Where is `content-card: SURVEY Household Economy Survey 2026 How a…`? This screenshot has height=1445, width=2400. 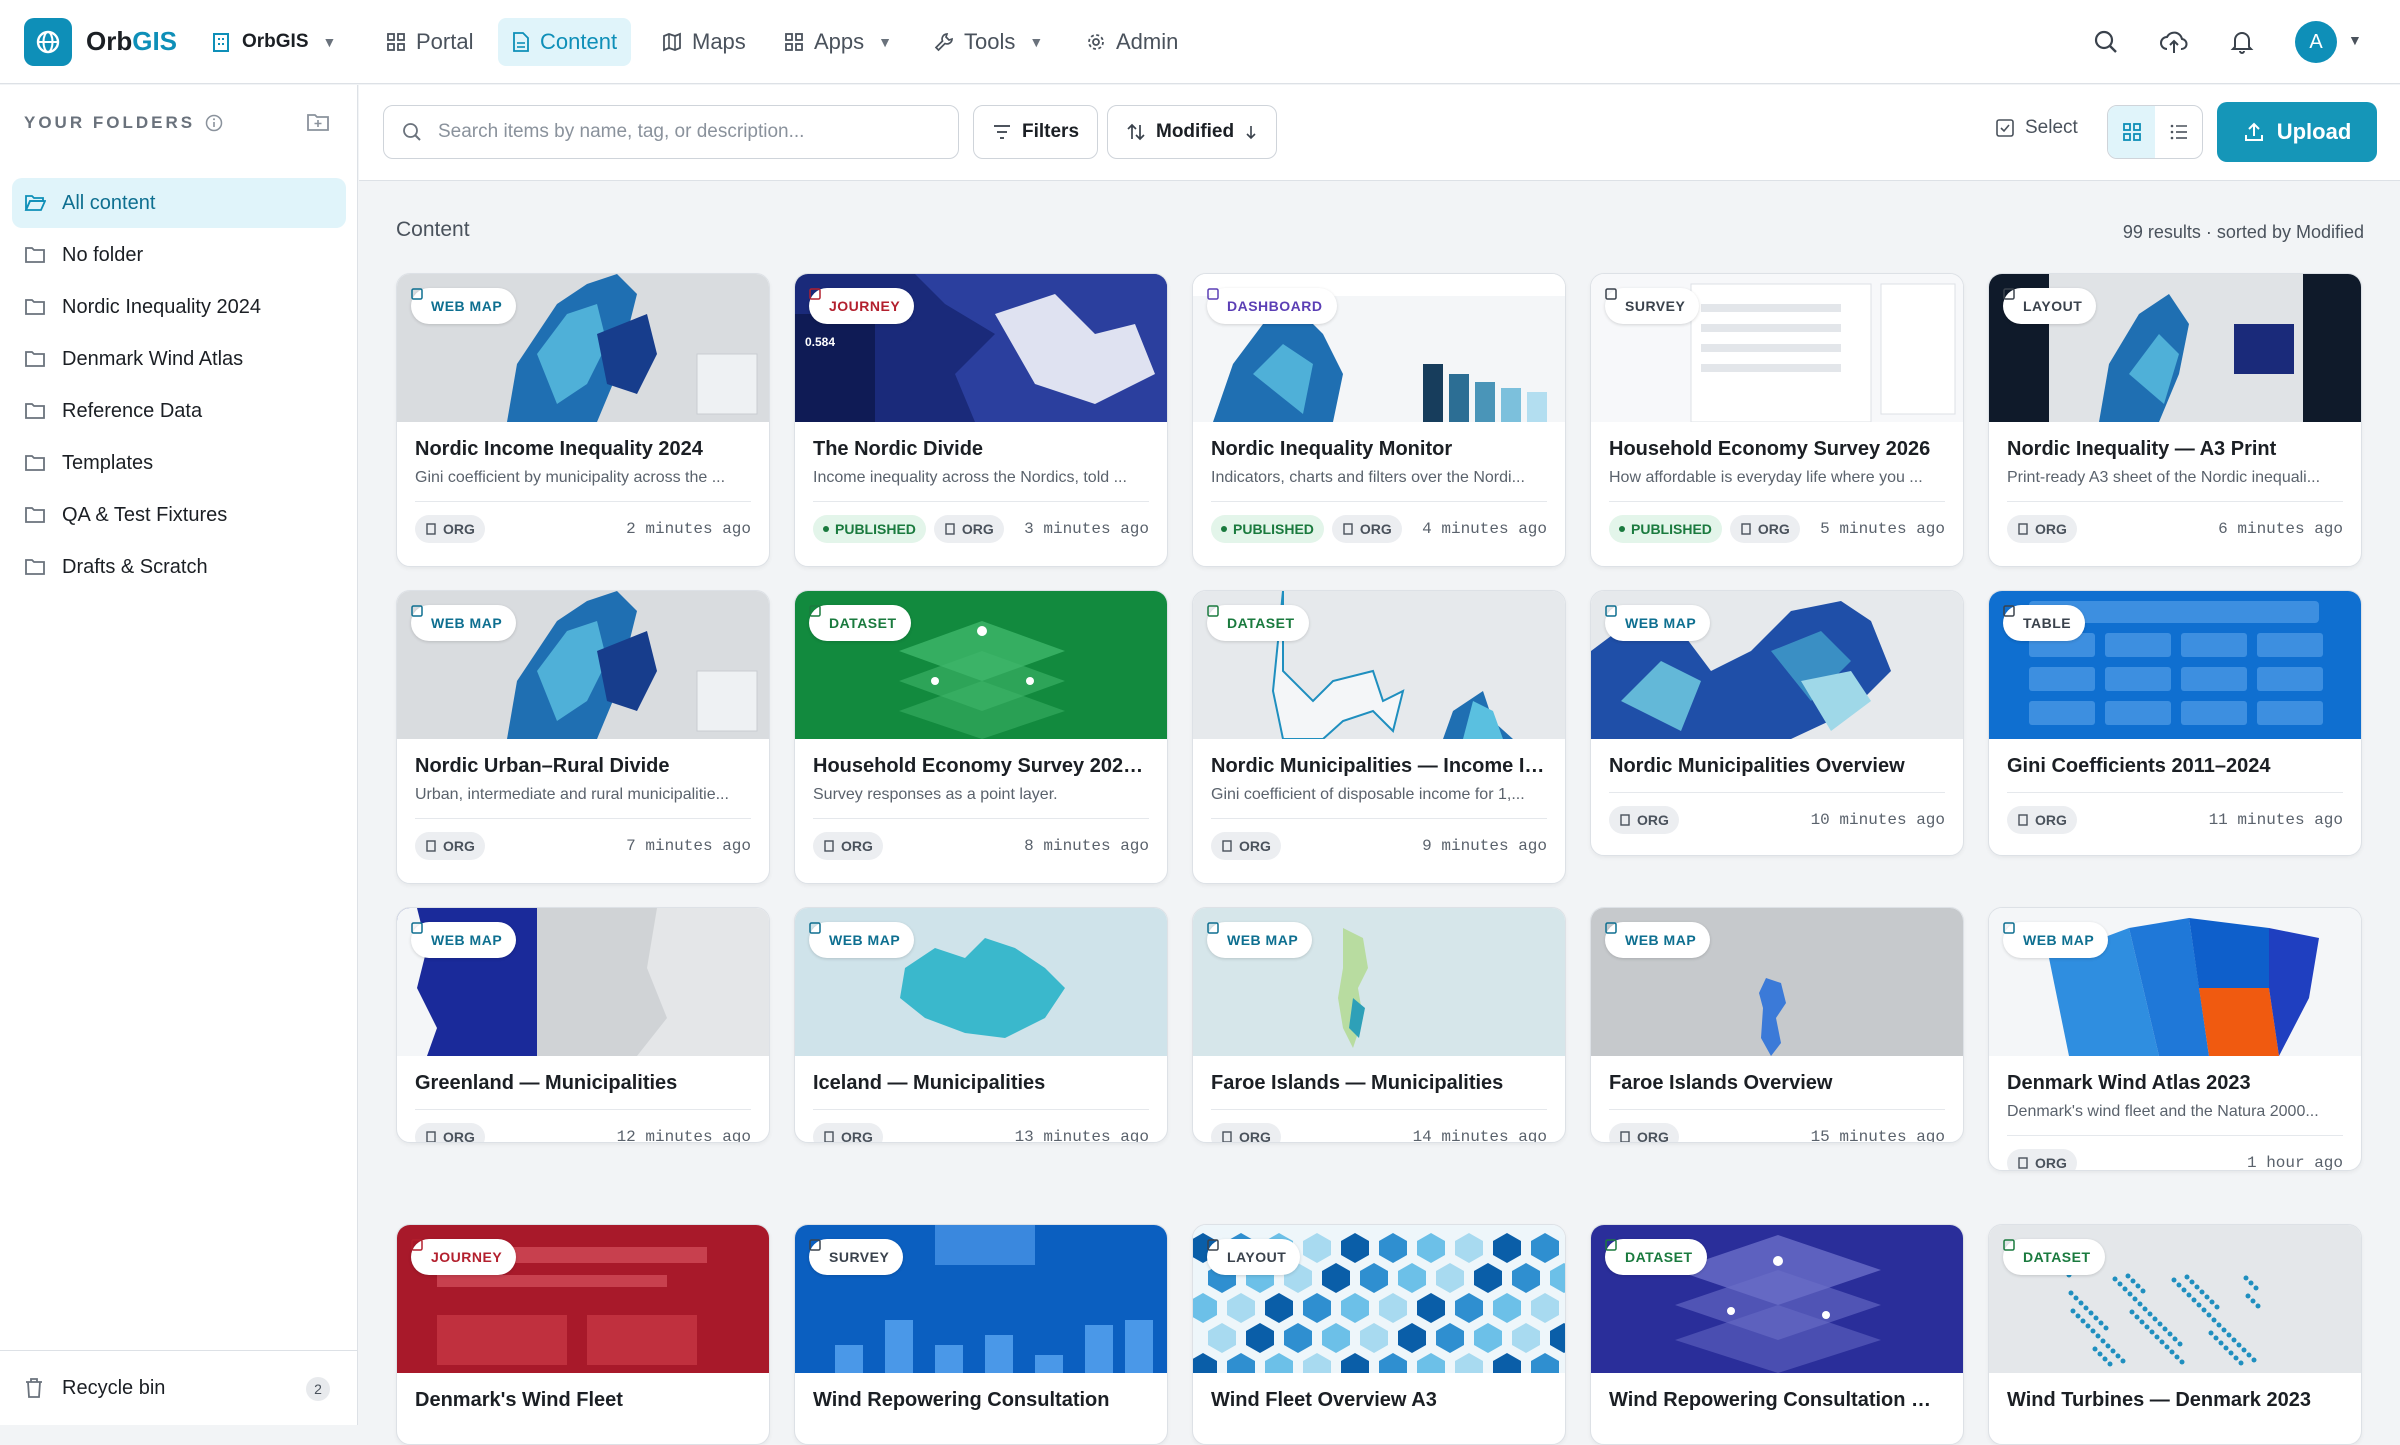 content-card: SURVEY Household Economy Survey 2026 How a… is located at coordinates (1777, 420).